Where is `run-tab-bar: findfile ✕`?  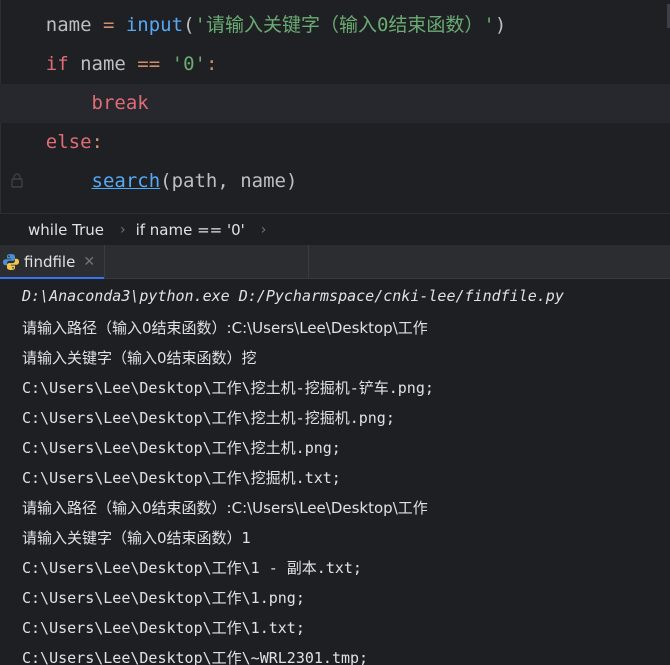 run-tab-bar: findfile ✕ is located at coordinates (335, 262).